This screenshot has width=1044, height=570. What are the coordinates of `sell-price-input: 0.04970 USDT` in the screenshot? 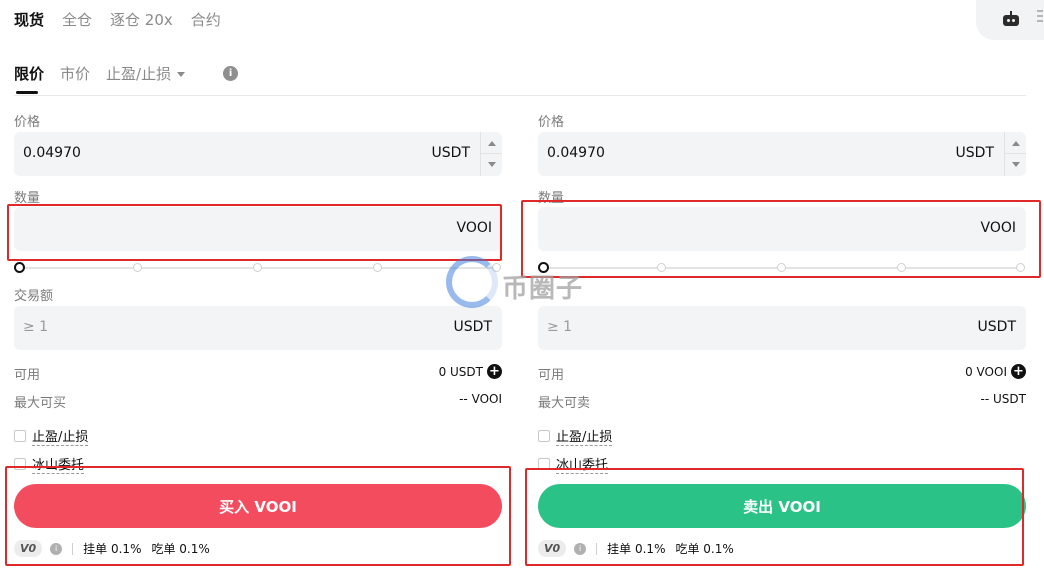 It's located at (782, 154).